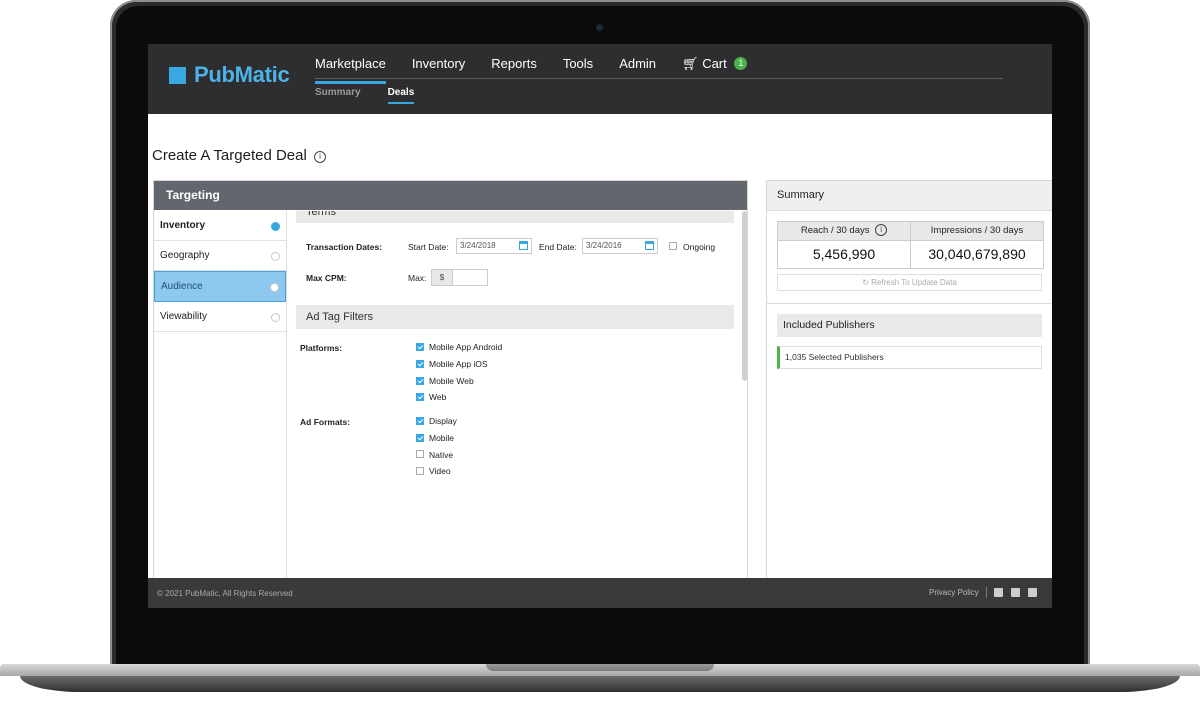  What do you see at coordinates (229, 155) in the screenshot?
I see `page-title-text: Create A Targeted Deal` at bounding box center [229, 155].